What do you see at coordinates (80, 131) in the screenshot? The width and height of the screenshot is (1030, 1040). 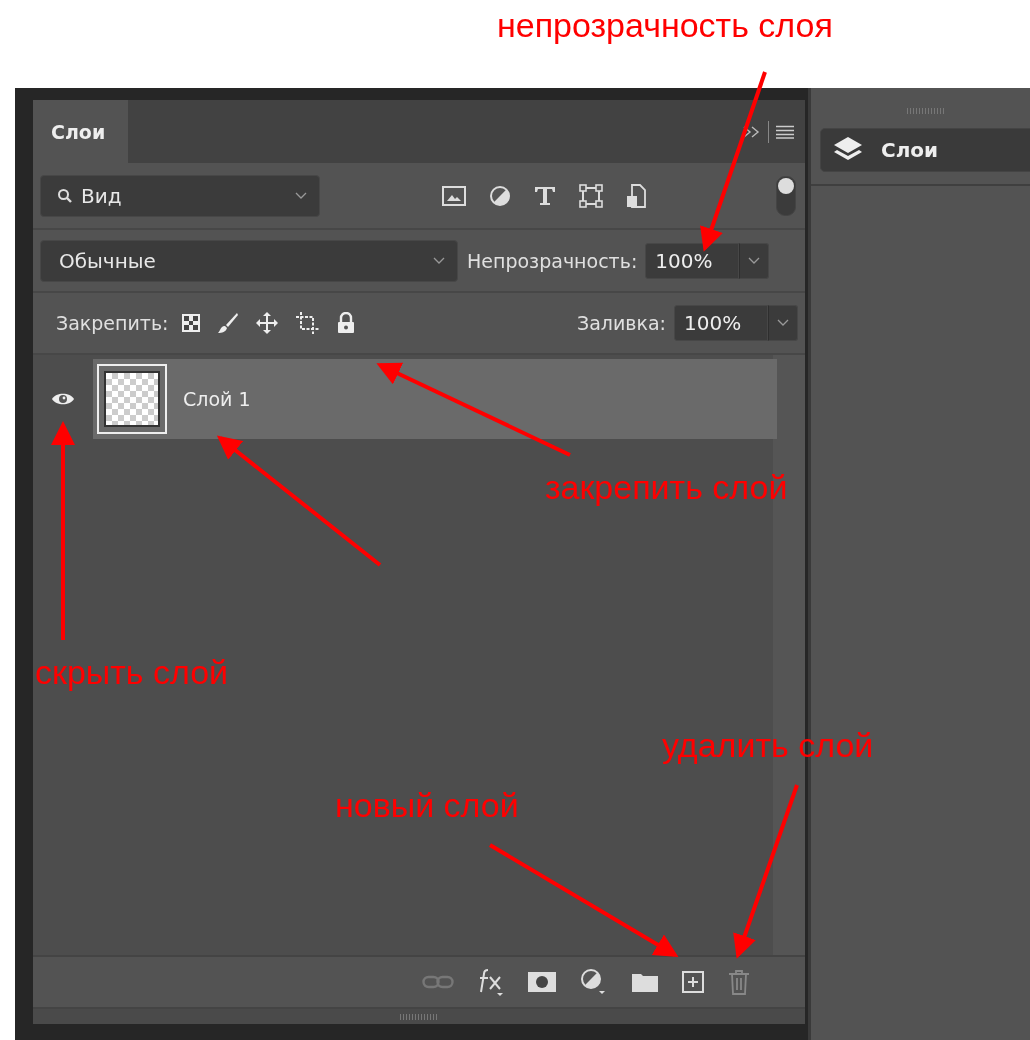 I see `panel-tab: Слои` at bounding box center [80, 131].